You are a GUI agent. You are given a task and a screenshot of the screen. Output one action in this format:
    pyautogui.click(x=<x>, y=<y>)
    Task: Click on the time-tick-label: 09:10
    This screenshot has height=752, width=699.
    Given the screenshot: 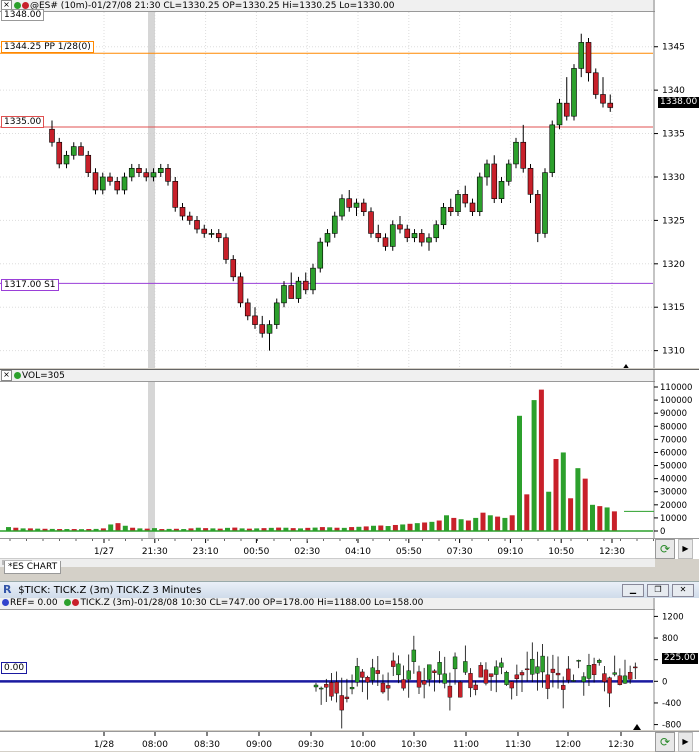 What is the action you would take?
    pyautogui.click(x=510, y=552)
    